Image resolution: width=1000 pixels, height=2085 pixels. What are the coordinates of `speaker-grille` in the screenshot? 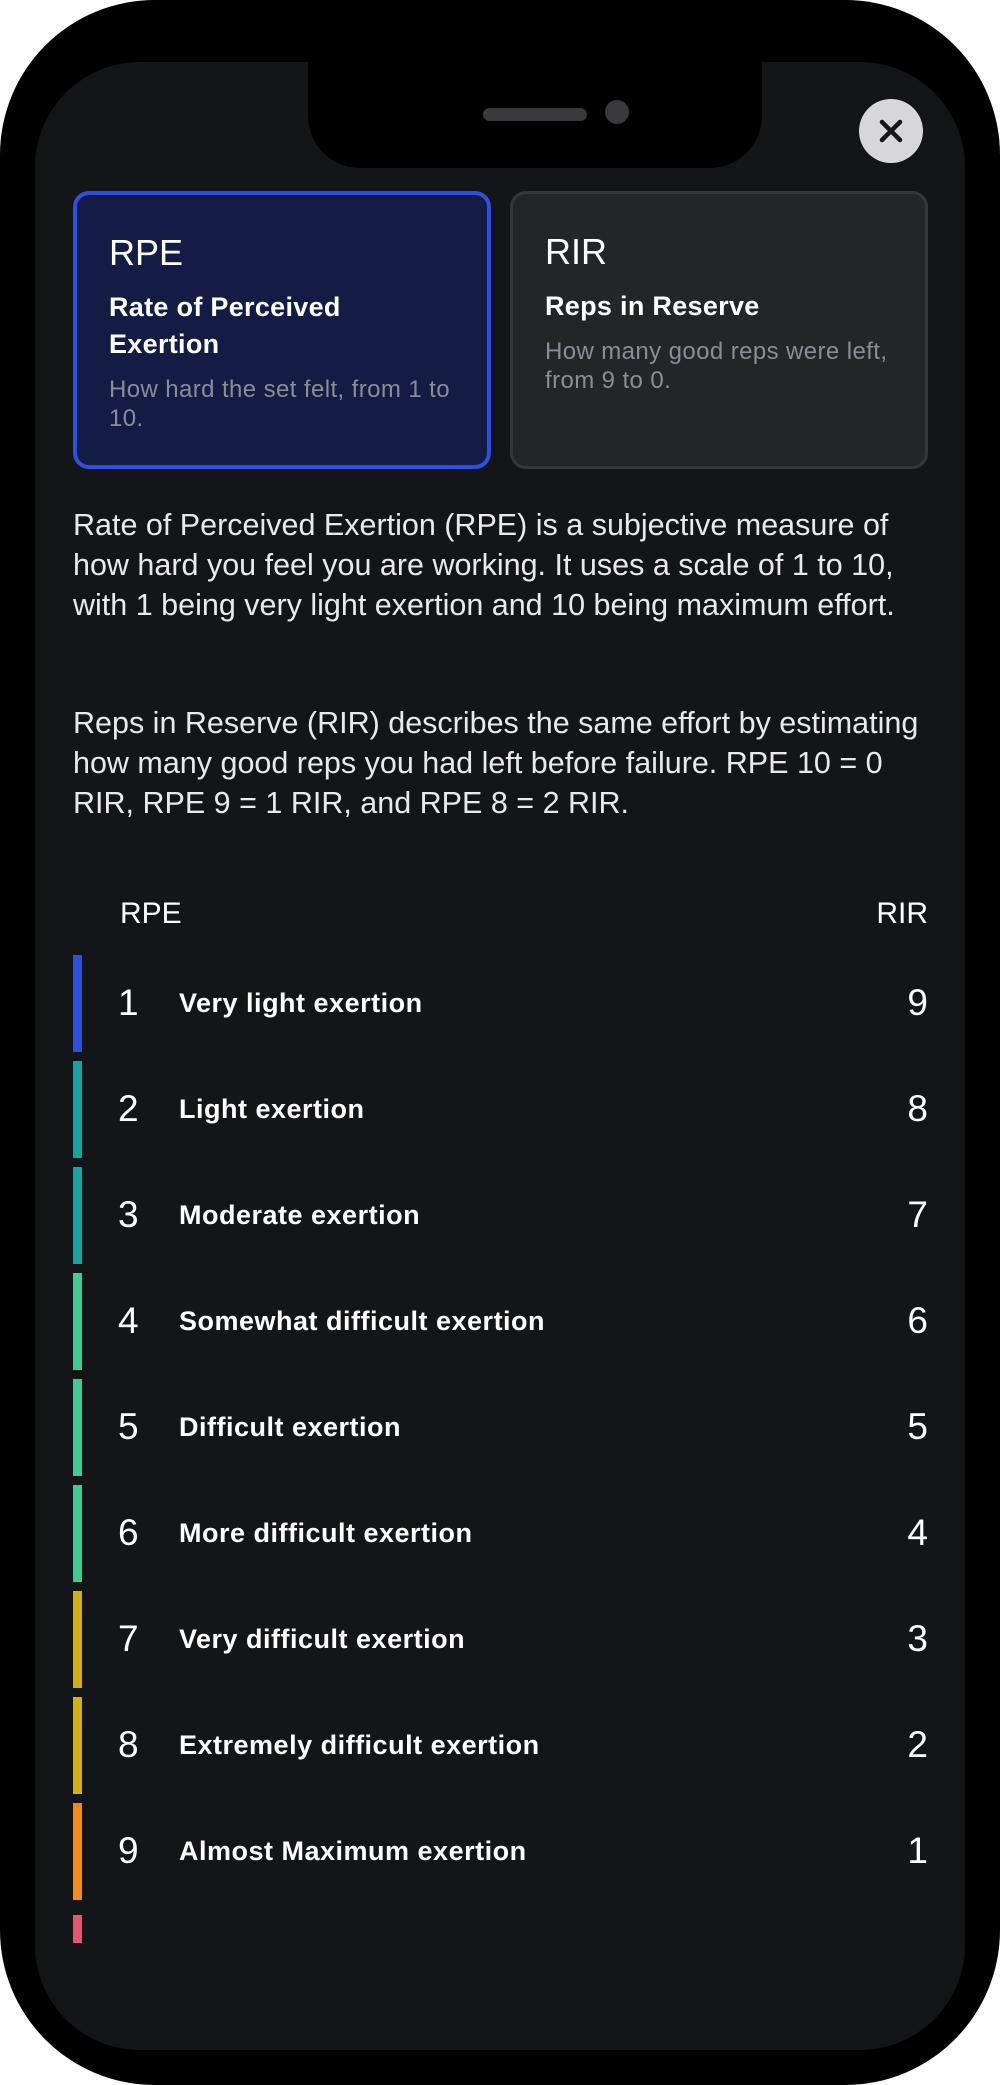 It's located at (535, 114).